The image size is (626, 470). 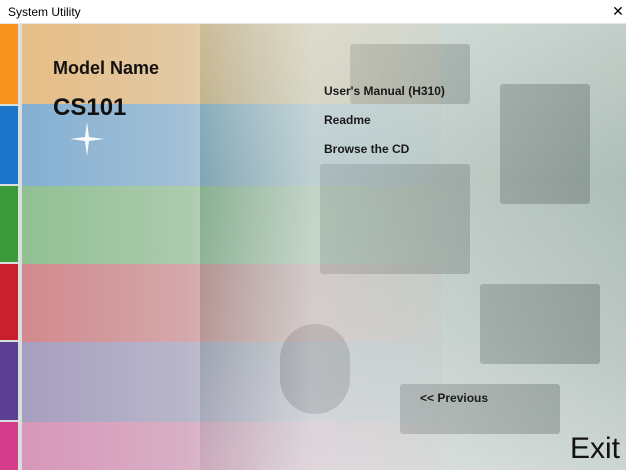 I want to click on previous-button: << Previous, so click(x=454, y=398).